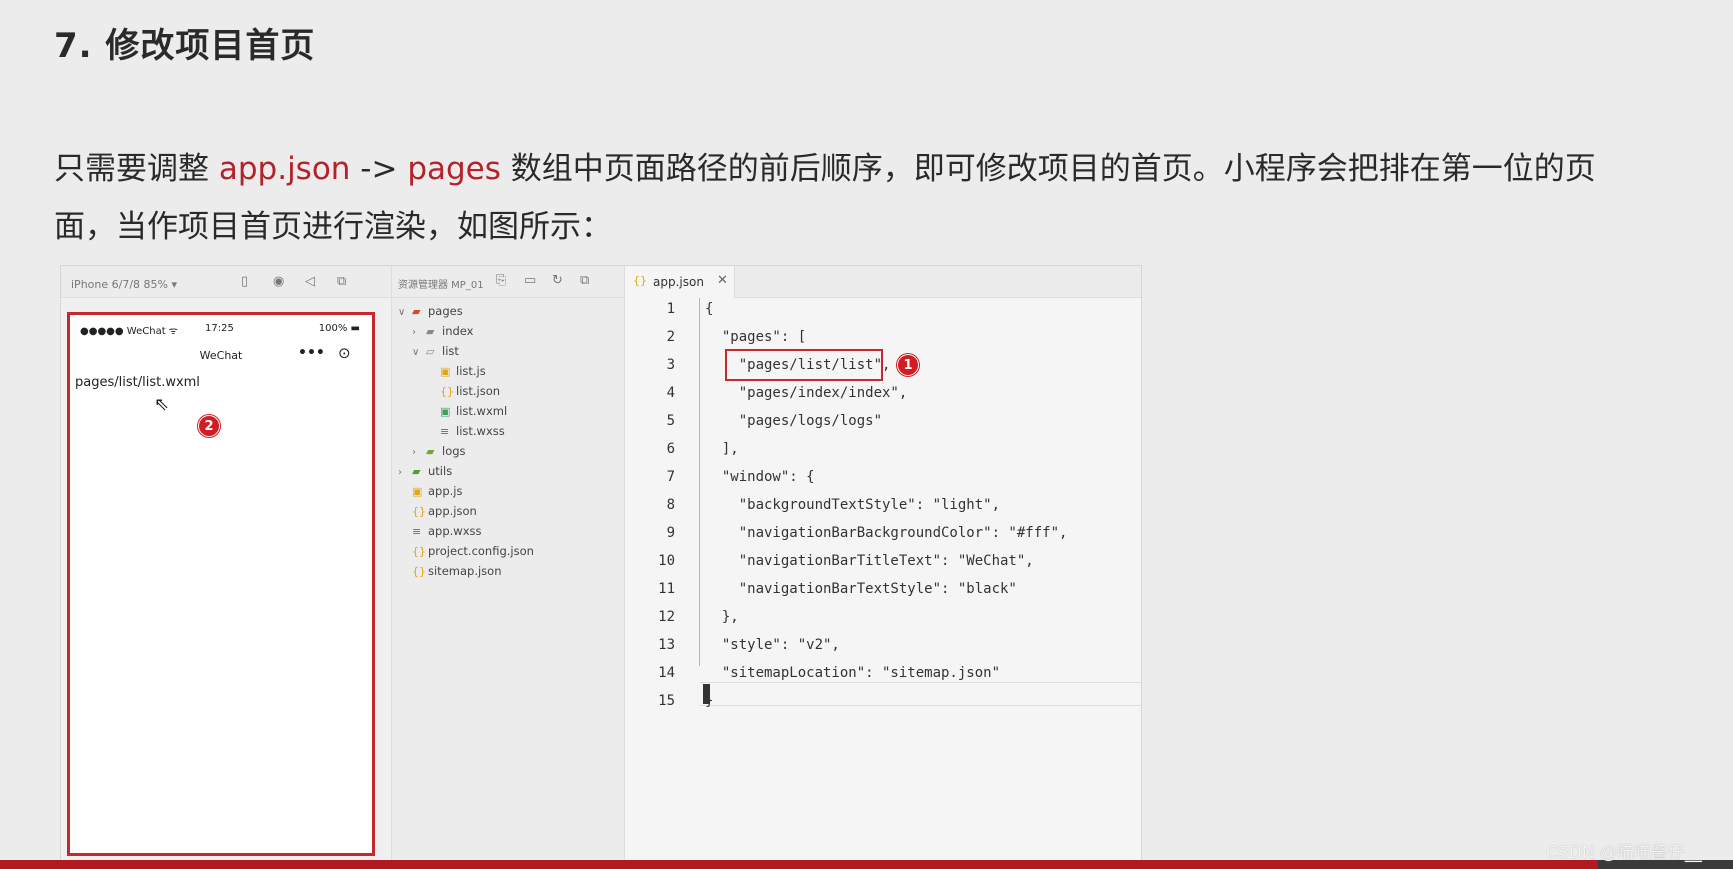  What do you see at coordinates (557, 280) in the screenshot?
I see `refresh-icon: ↻` at bounding box center [557, 280].